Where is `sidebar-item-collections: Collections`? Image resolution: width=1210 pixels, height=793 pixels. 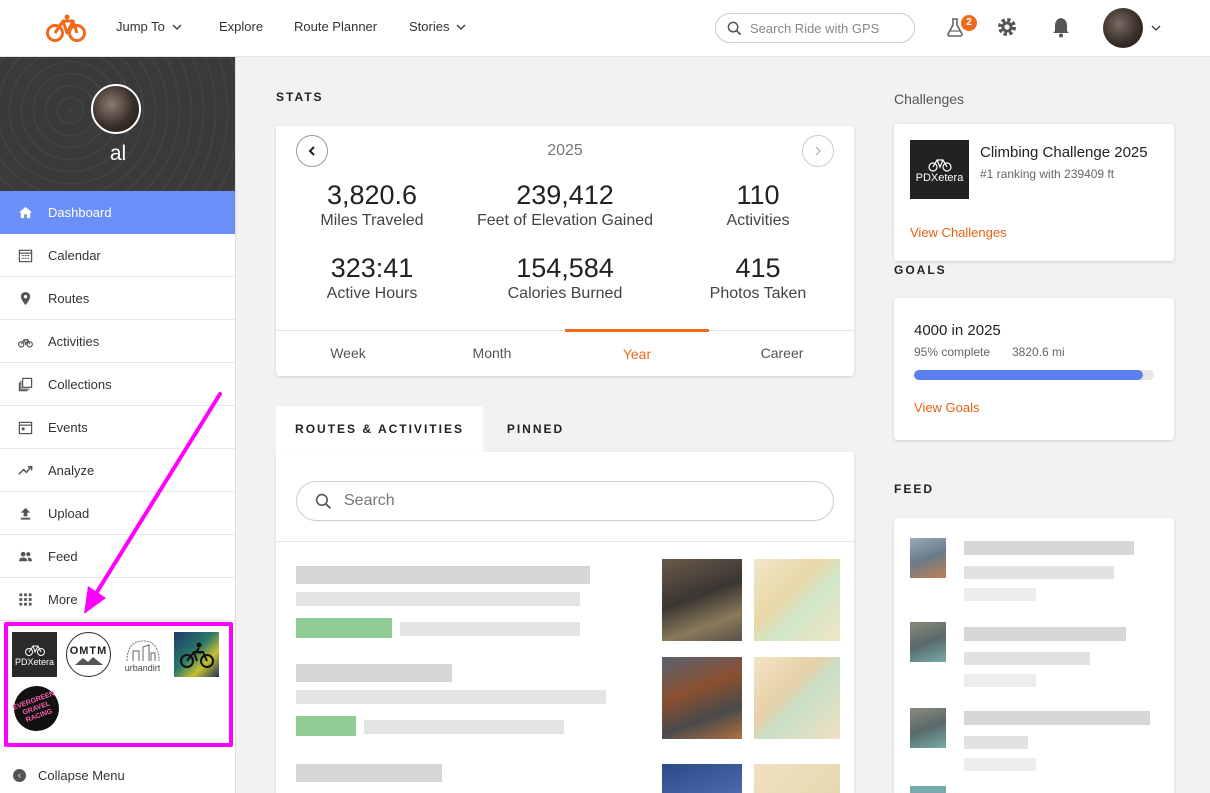 sidebar-item-collections: Collections is located at coordinates (117, 384).